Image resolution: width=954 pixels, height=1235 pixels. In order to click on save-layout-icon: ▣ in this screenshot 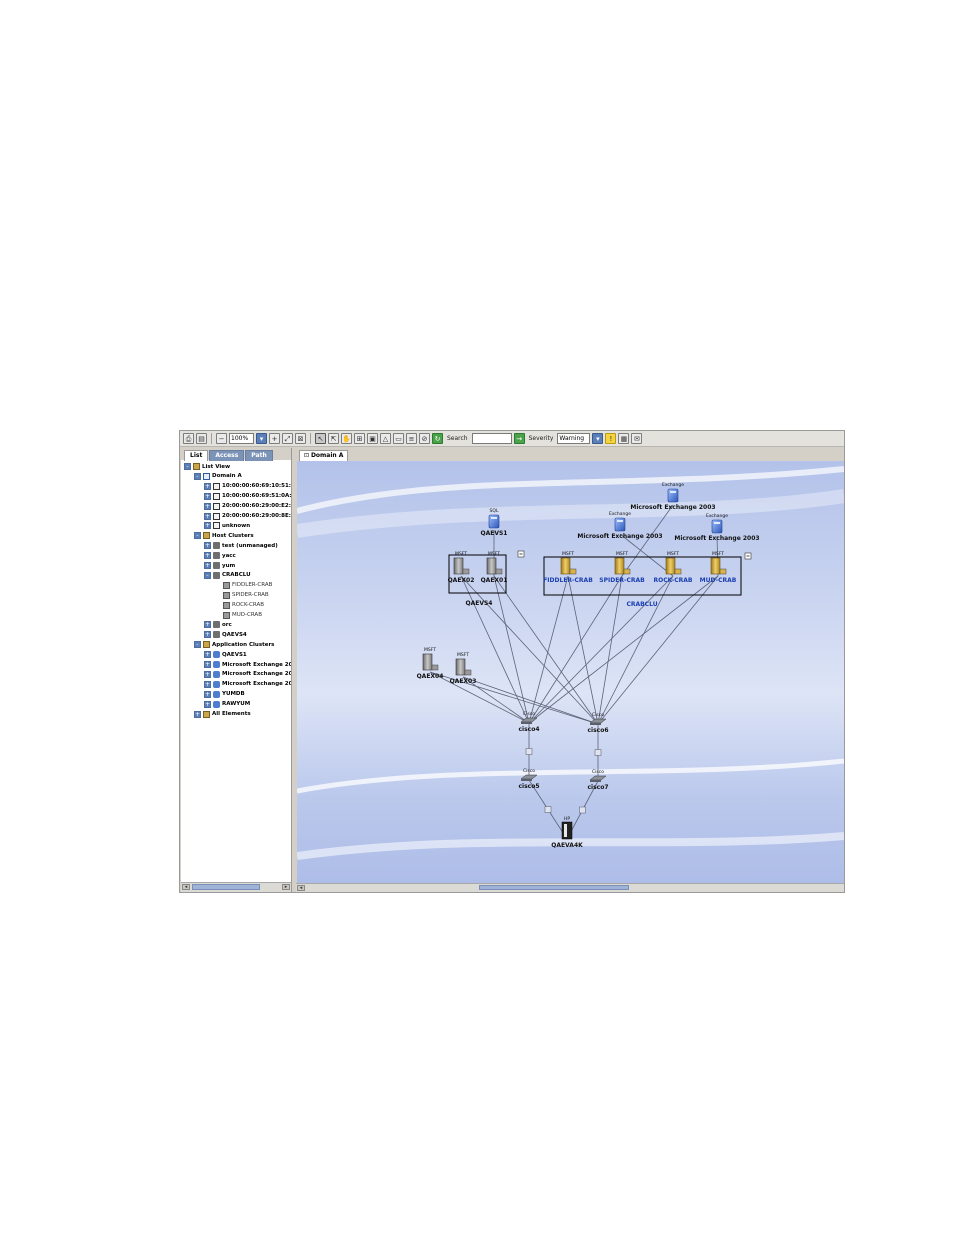, I will do `click(372, 438)`.